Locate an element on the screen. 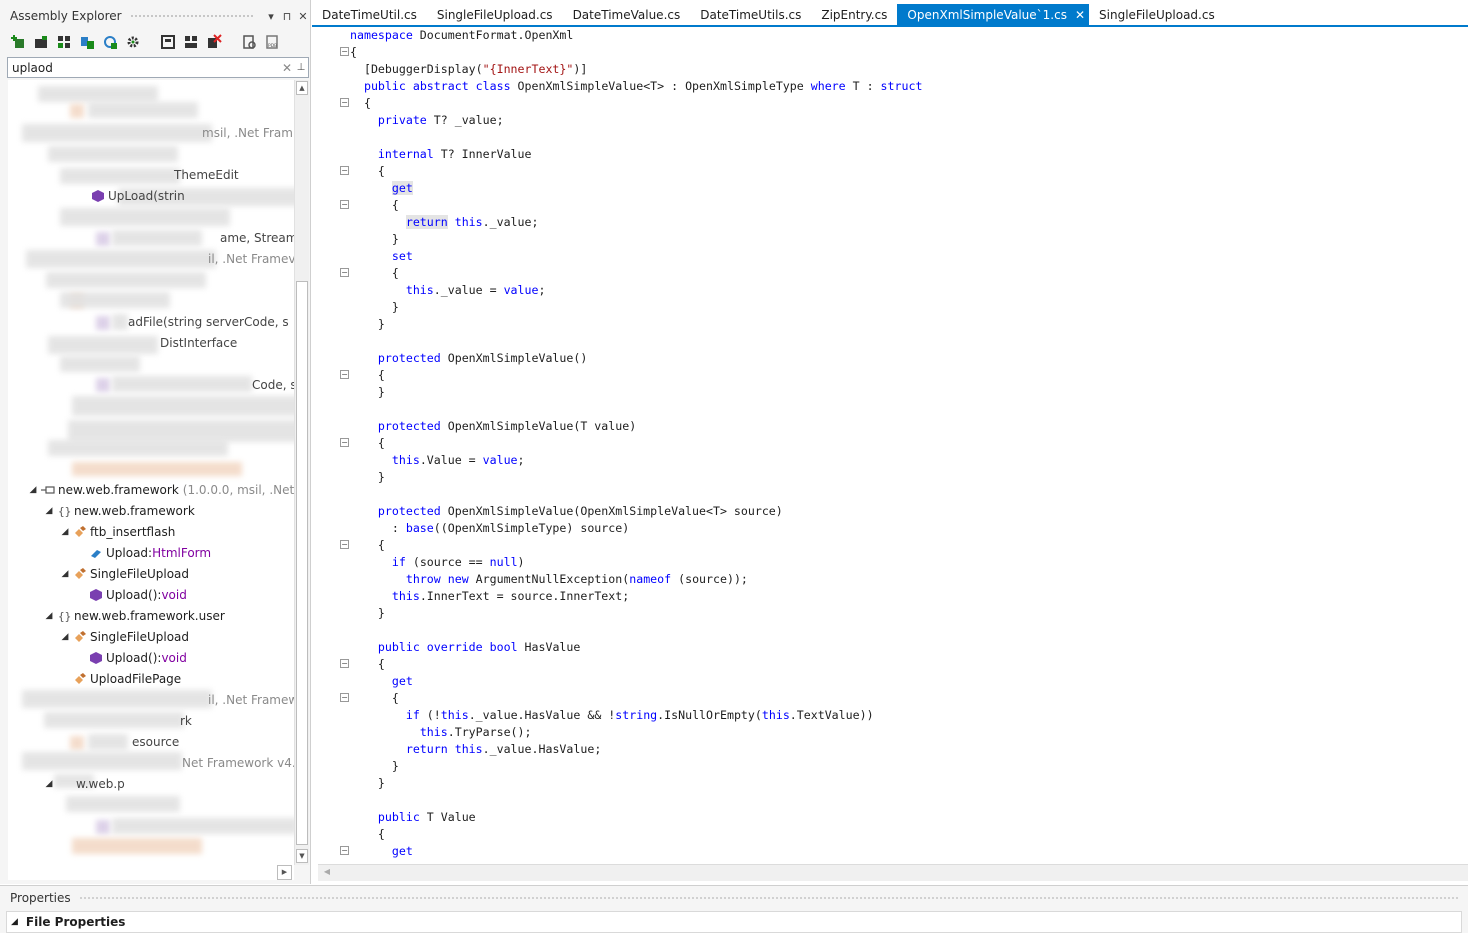  tree-row-namespace: ◢ {} new.web.framework is located at coordinates (118, 510).